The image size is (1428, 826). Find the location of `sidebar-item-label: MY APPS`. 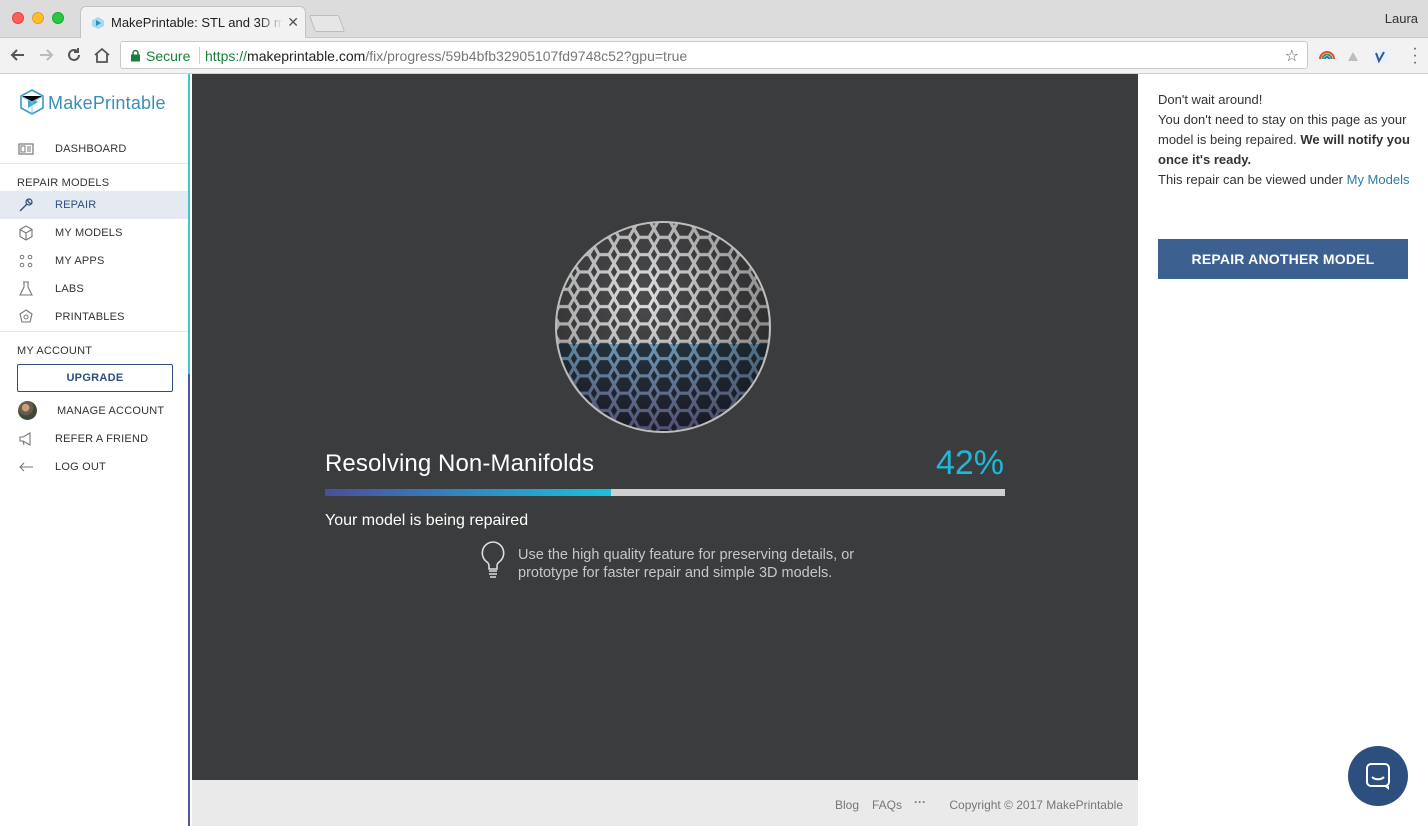

sidebar-item-label: MY APPS is located at coordinates (80, 261).